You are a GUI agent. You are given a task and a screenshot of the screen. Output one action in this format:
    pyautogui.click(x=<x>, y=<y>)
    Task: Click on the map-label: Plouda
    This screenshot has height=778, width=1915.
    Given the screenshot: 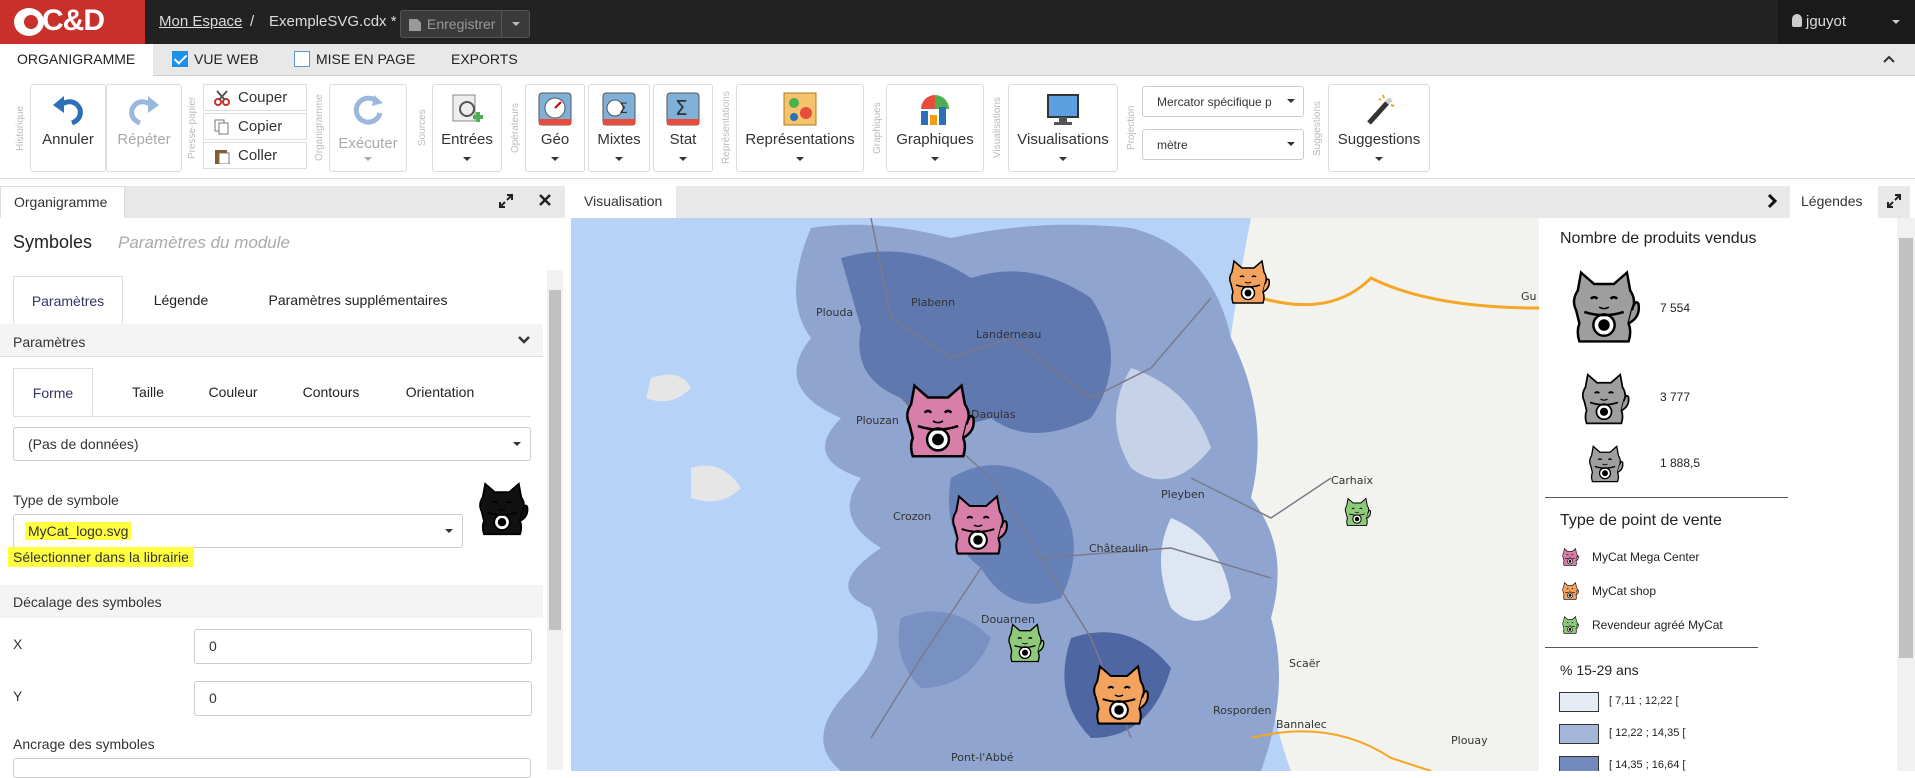 What is the action you would take?
    pyautogui.click(x=834, y=312)
    